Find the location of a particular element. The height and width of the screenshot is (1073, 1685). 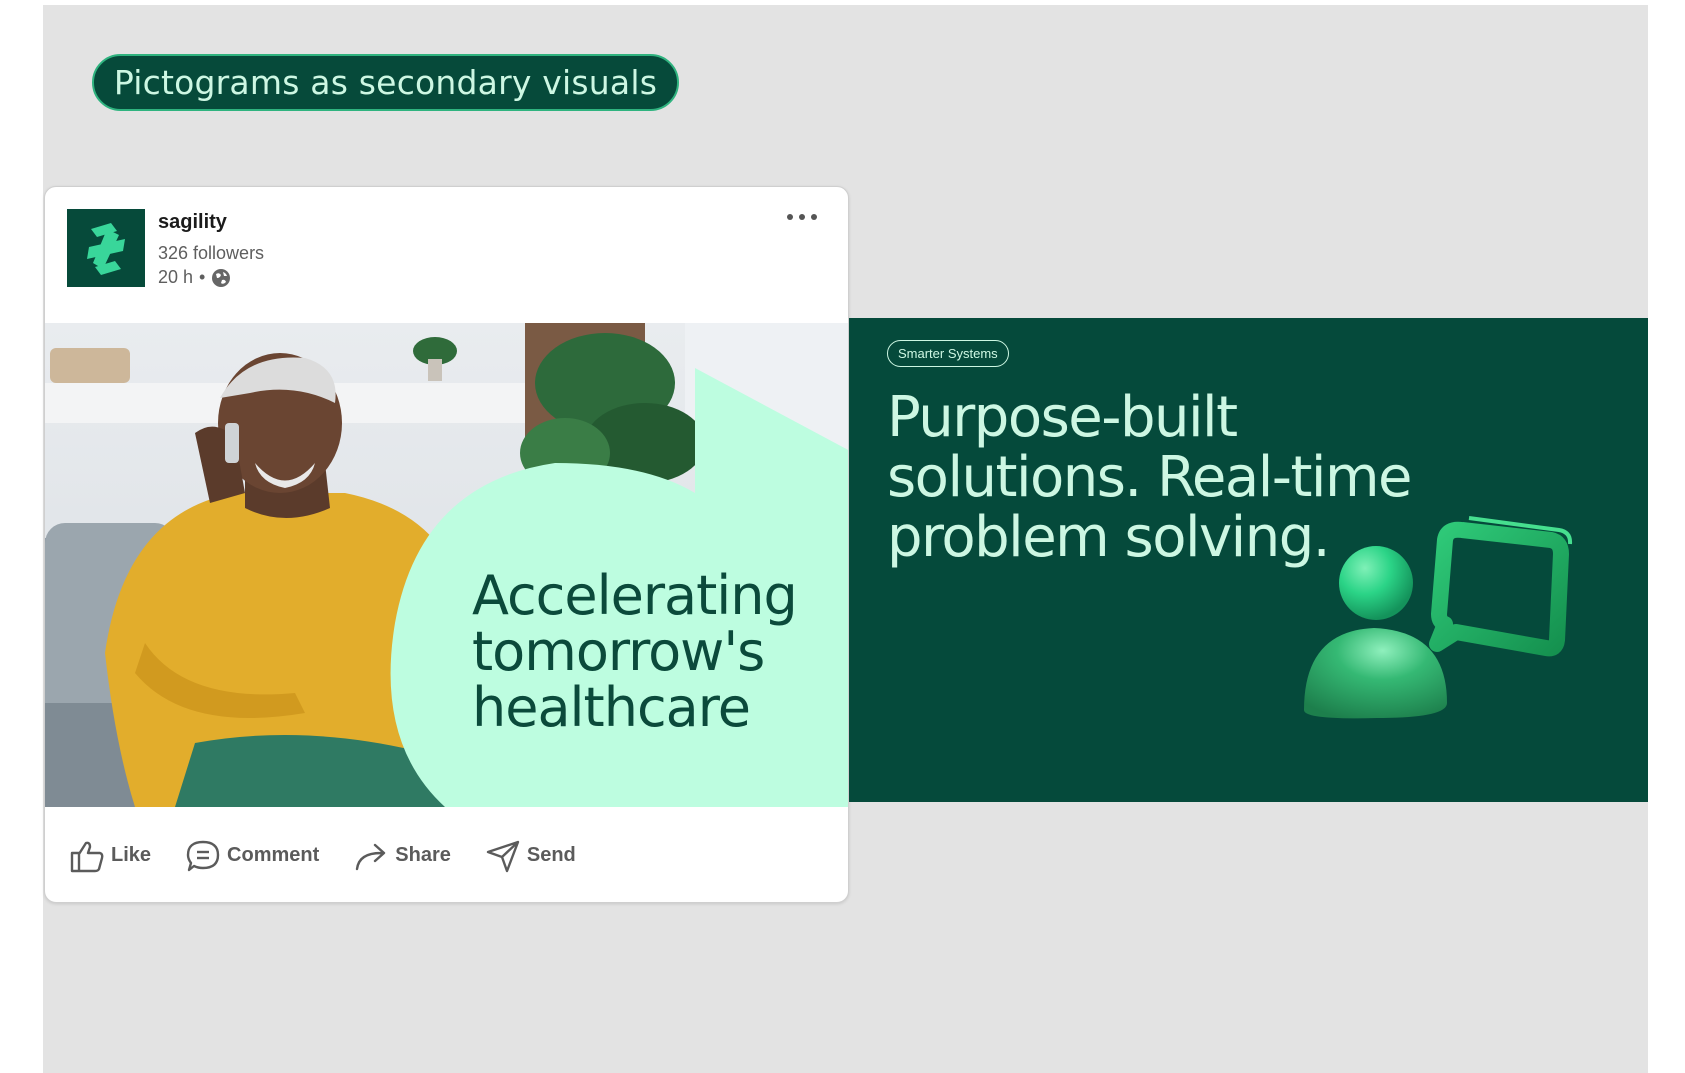

send-label: Send is located at coordinates (551, 855).